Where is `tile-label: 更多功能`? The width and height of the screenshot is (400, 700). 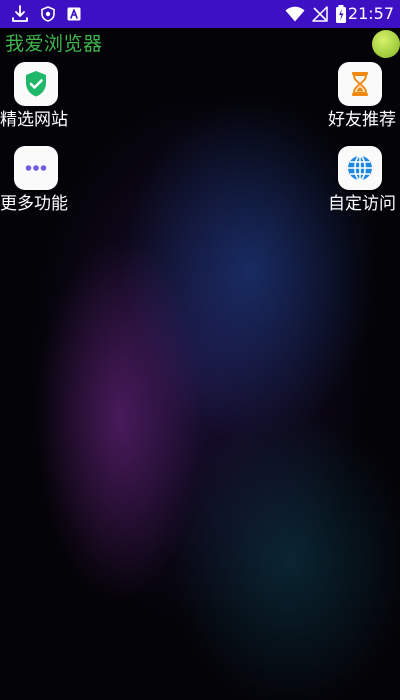 tile-label: 更多功能 is located at coordinates (34, 204).